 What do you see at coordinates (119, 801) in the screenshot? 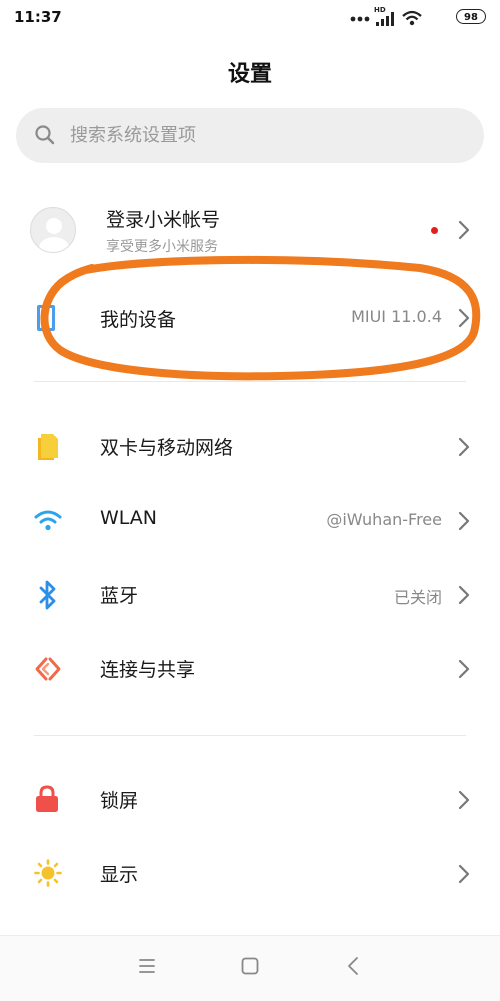
I see `lock-screen-label: 锁屏` at bounding box center [119, 801].